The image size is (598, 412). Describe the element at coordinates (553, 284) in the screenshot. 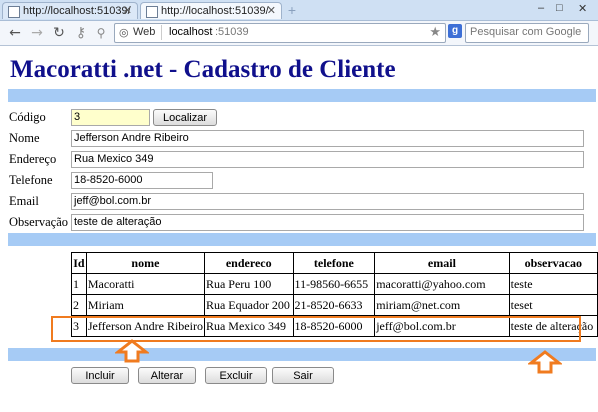

I see `cell-observacao: teste` at that location.